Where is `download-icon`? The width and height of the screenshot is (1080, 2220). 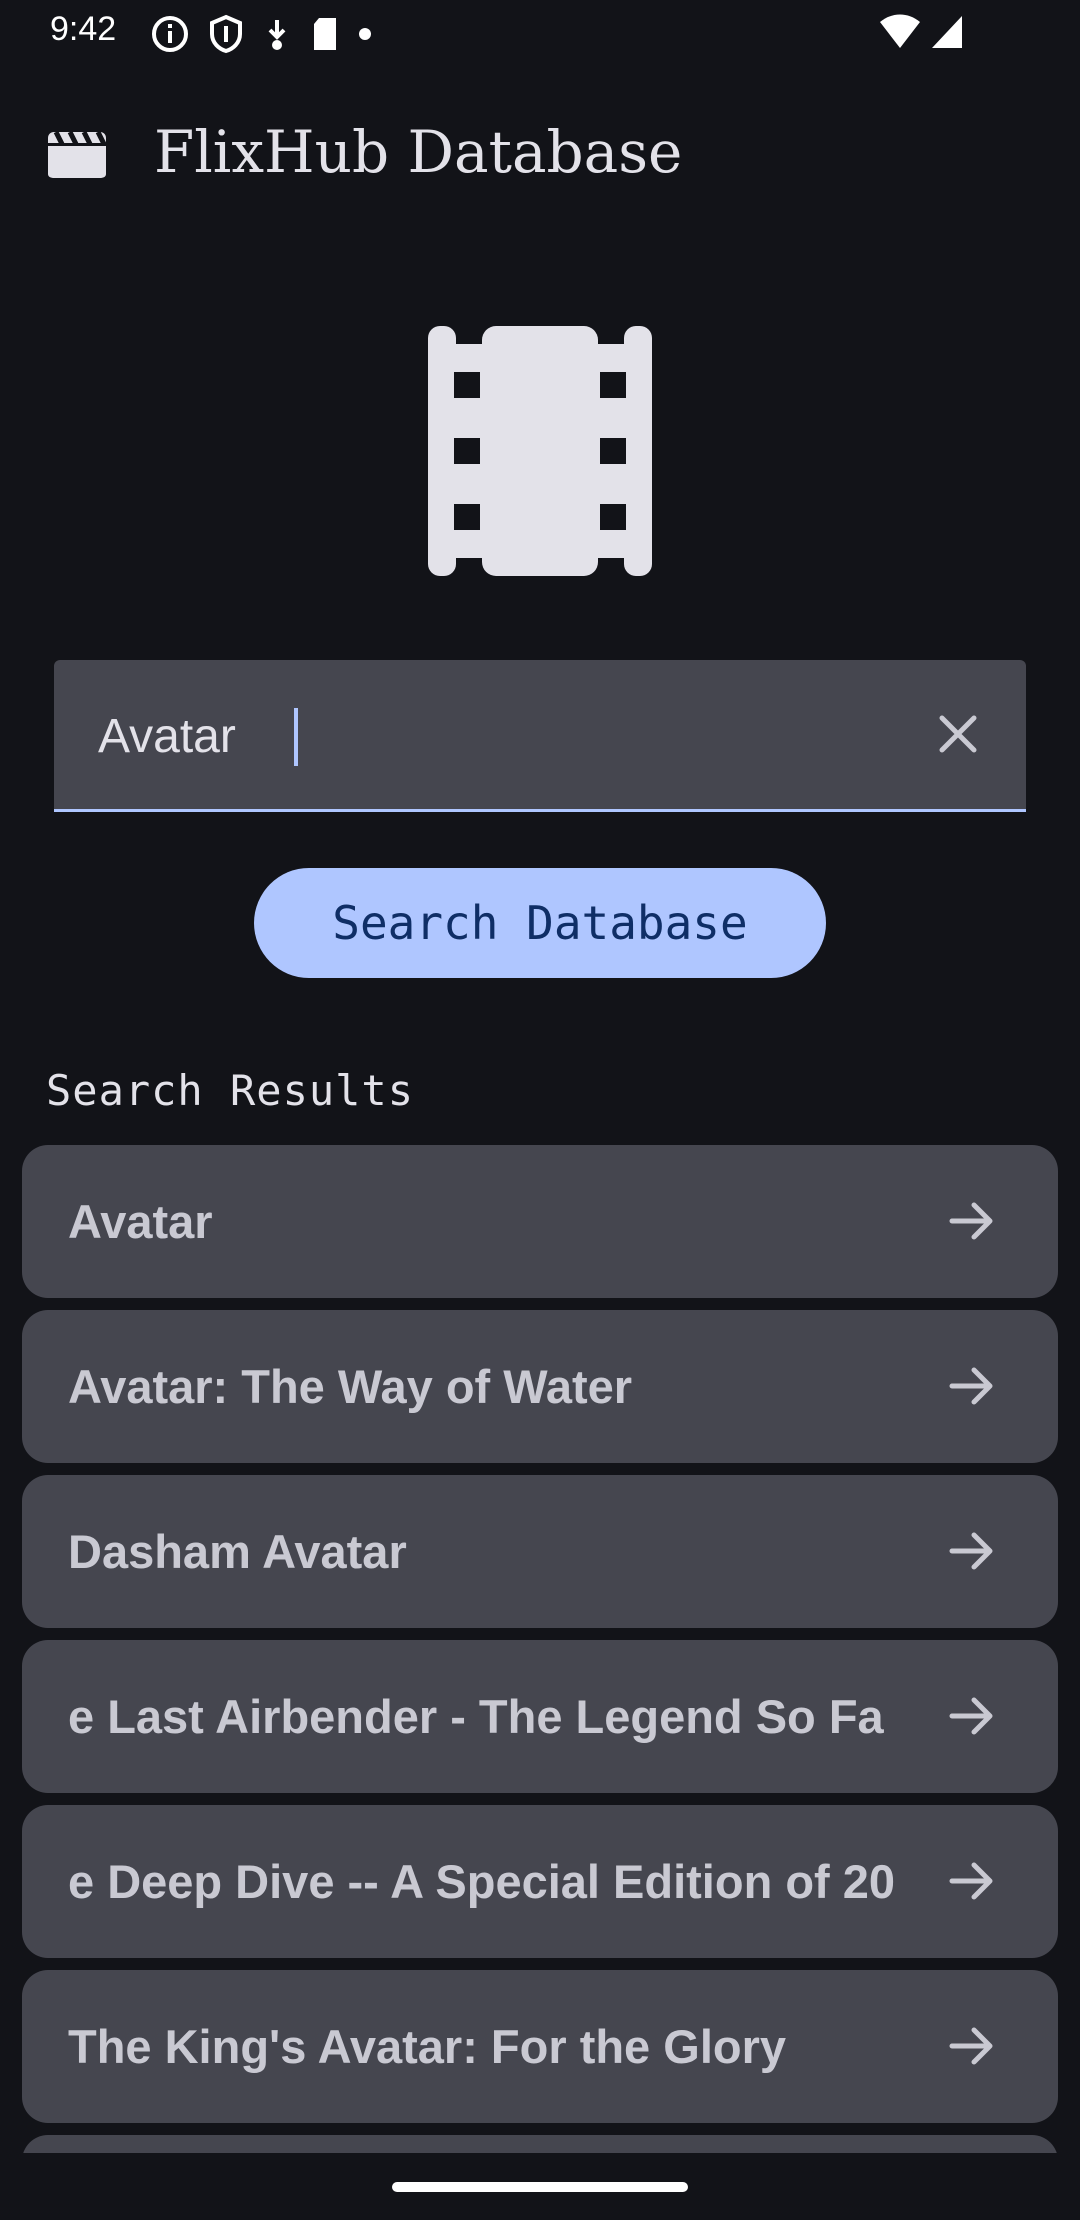
download-icon is located at coordinates (277, 35).